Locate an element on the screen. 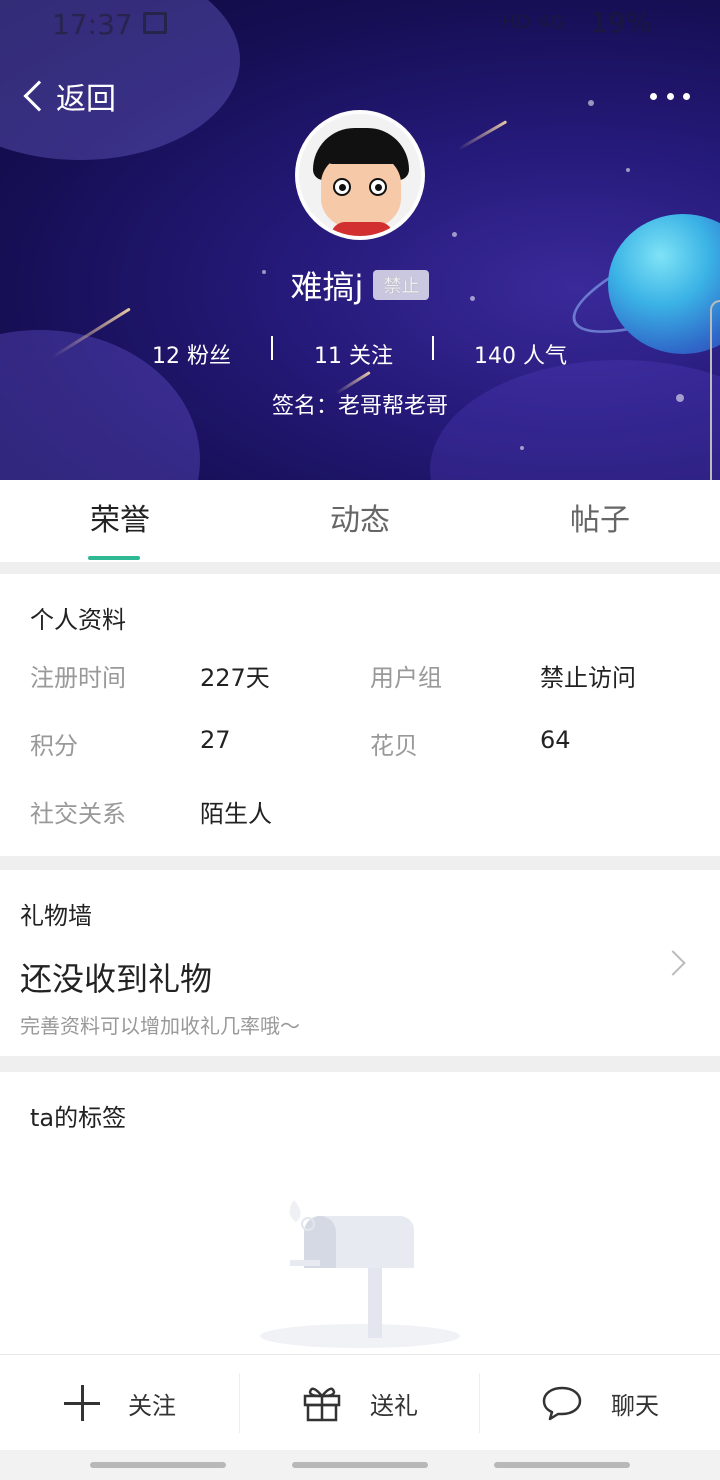 The width and height of the screenshot is (720, 1480). profile-tabs: 荣誉 动态 帖子 is located at coordinates (360, 521).